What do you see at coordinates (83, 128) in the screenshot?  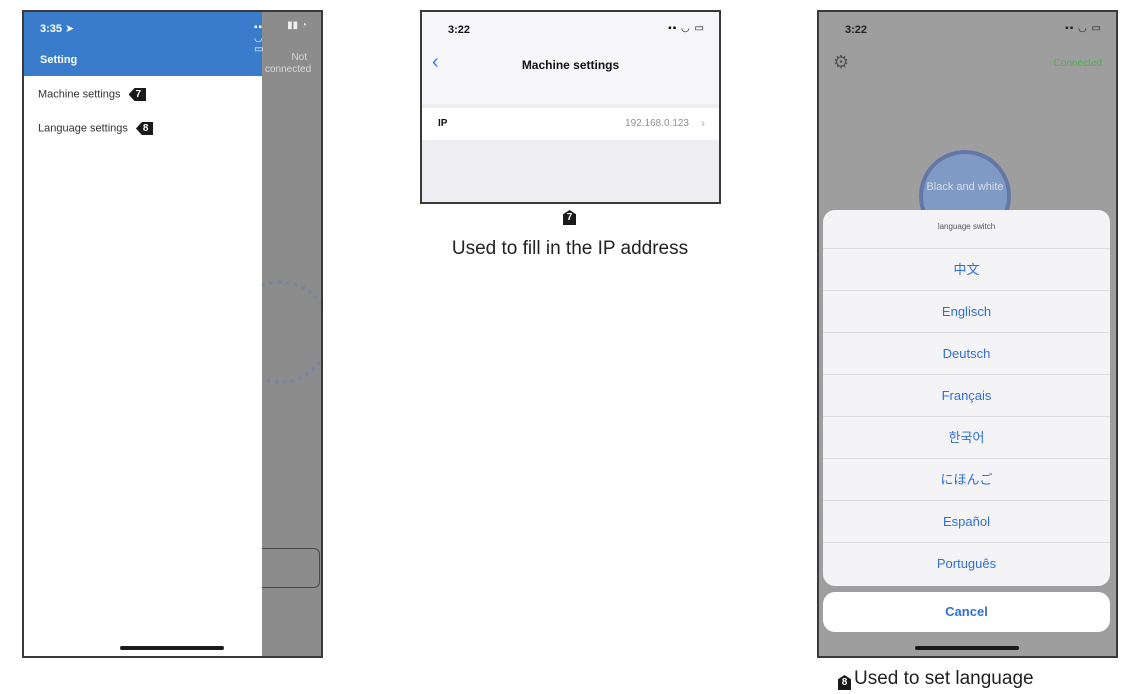 I see `menu-item-label: Language settings` at bounding box center [83, 128].